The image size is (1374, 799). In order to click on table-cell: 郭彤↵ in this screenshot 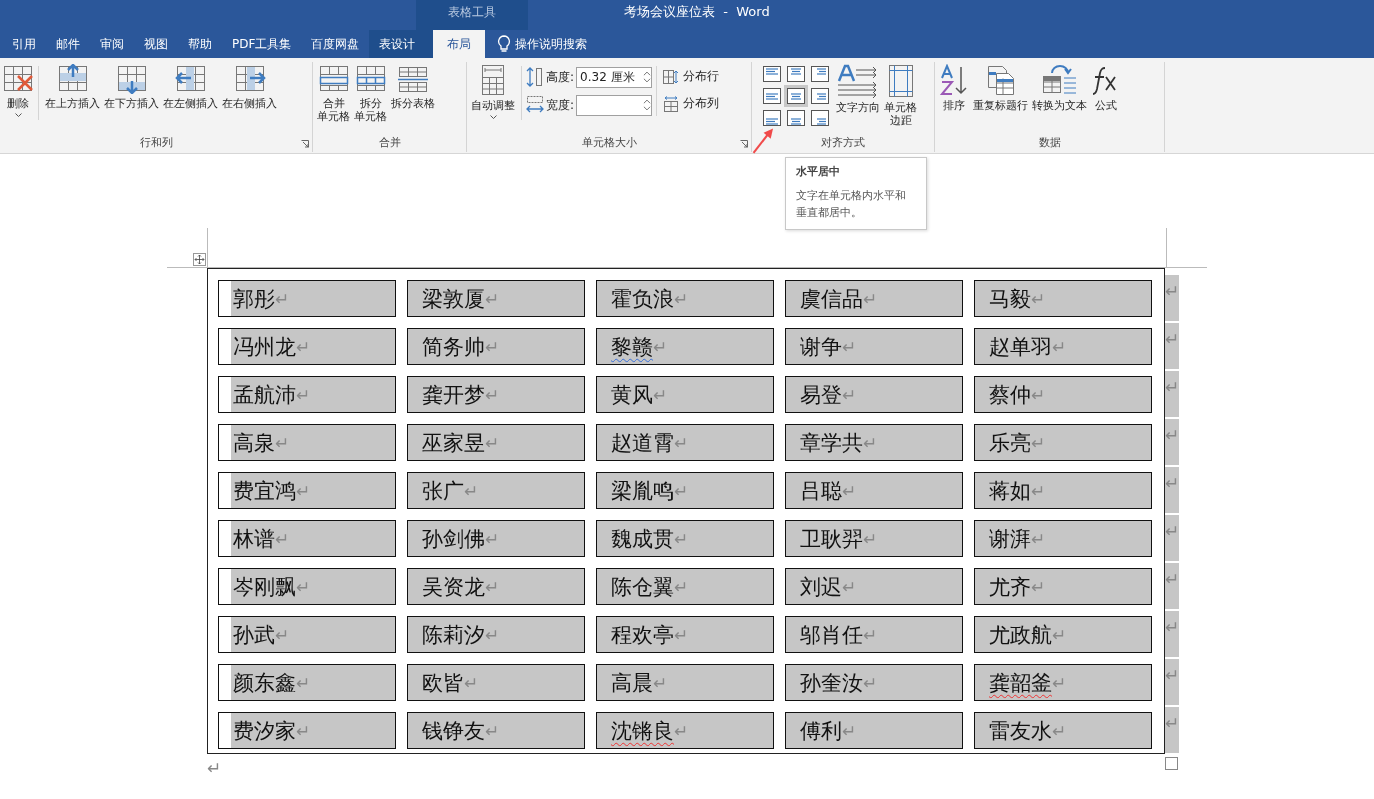, I will do `click(307, 298)`.